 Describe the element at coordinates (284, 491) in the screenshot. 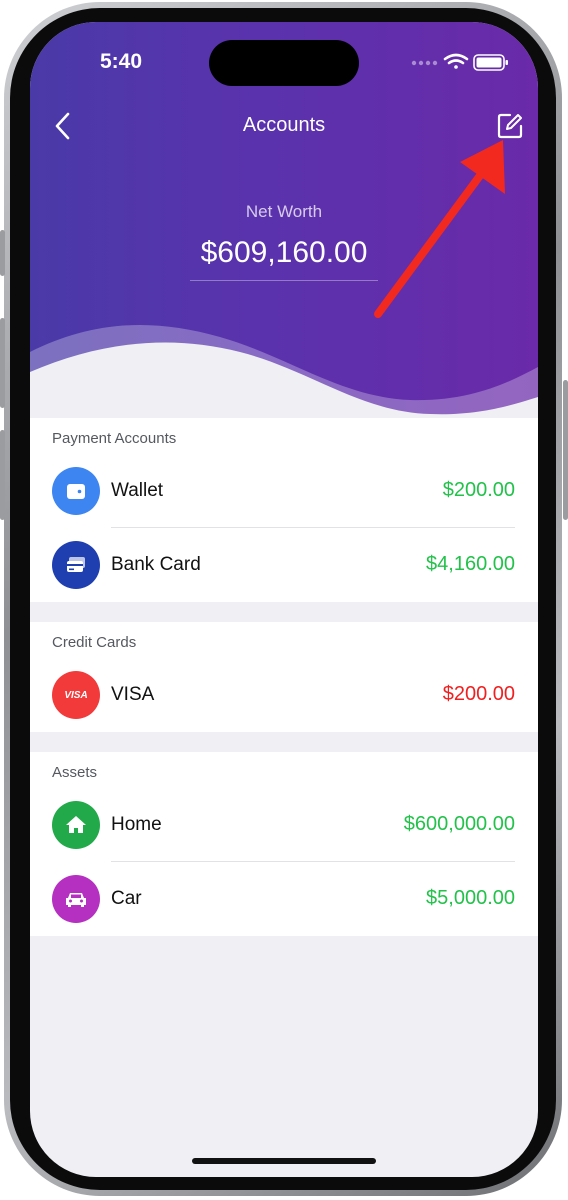

I see `account-row-wallet: Wallet $200.00` at that location.